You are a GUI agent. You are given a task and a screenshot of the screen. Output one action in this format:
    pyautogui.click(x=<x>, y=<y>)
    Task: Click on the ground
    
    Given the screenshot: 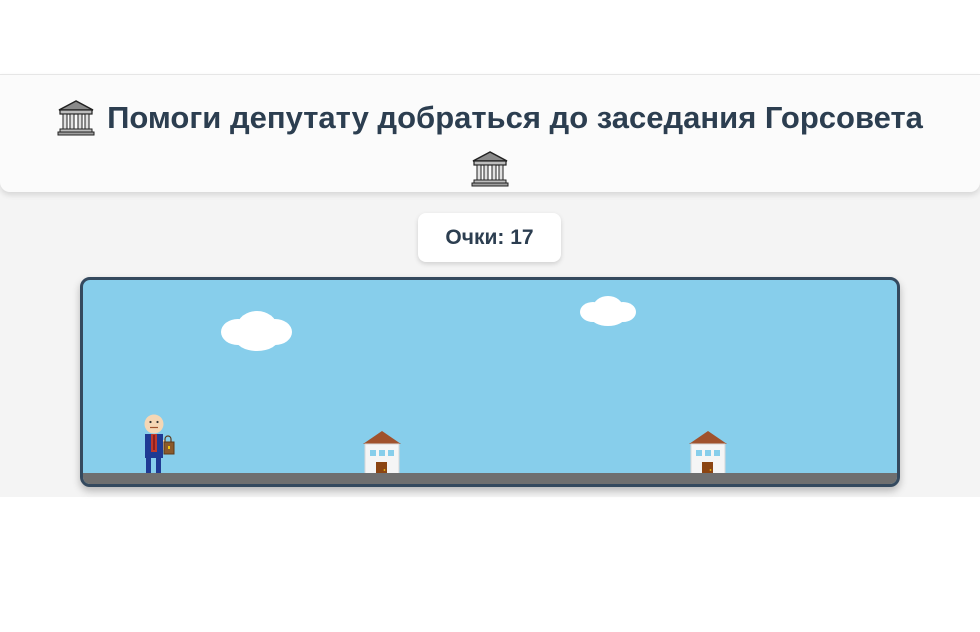 What is the action you would take?
    pyautogui.click(x=490, y=478)
    